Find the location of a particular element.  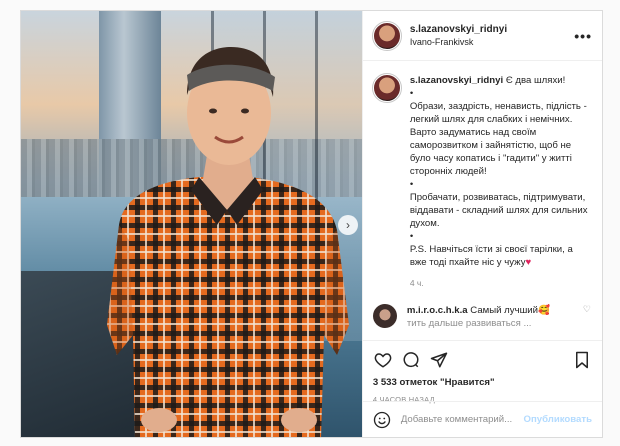

like-heart-icon is located at coordinates (383, 360).